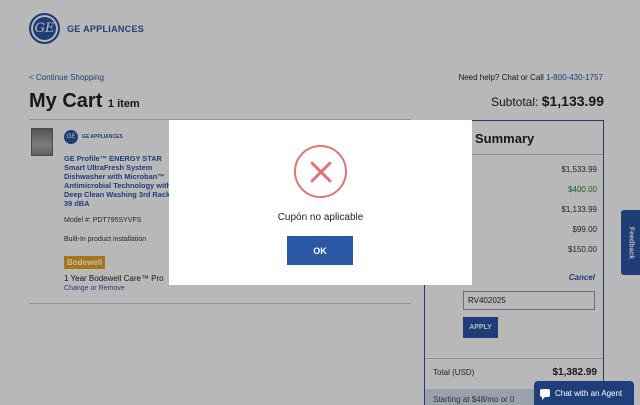 The image size is (640, 405). I want to click on error-x-icon, so click(320, 171).